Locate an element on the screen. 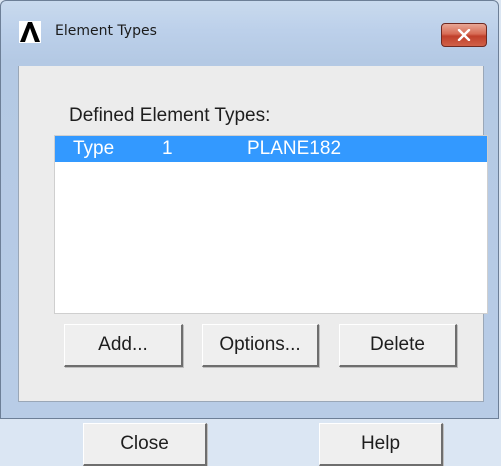 This screenshot has height=466, width=501. list-item-type-number: 1 is located at coordinates (167, 148).